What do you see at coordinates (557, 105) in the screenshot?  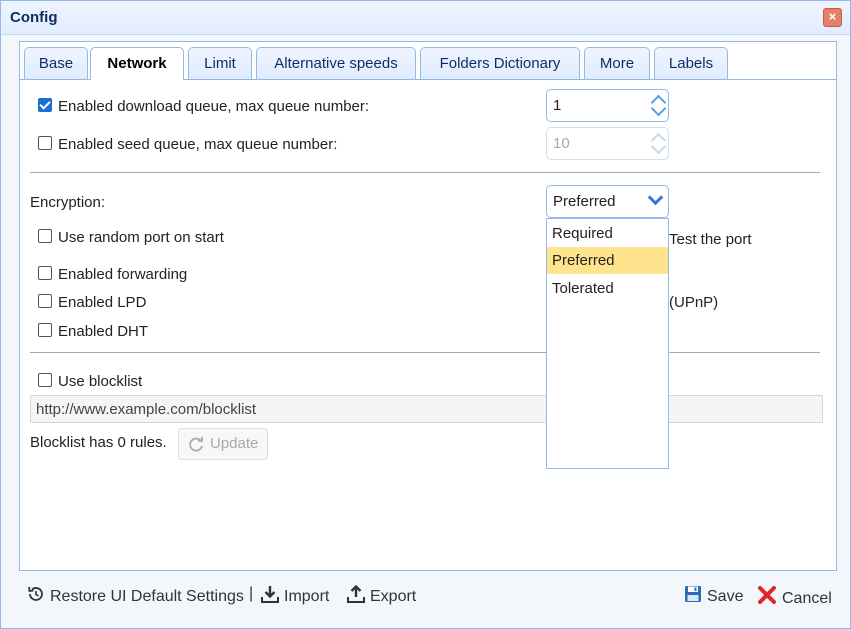 I see `download-queue-value: 1` at bounding box center [557, 105].